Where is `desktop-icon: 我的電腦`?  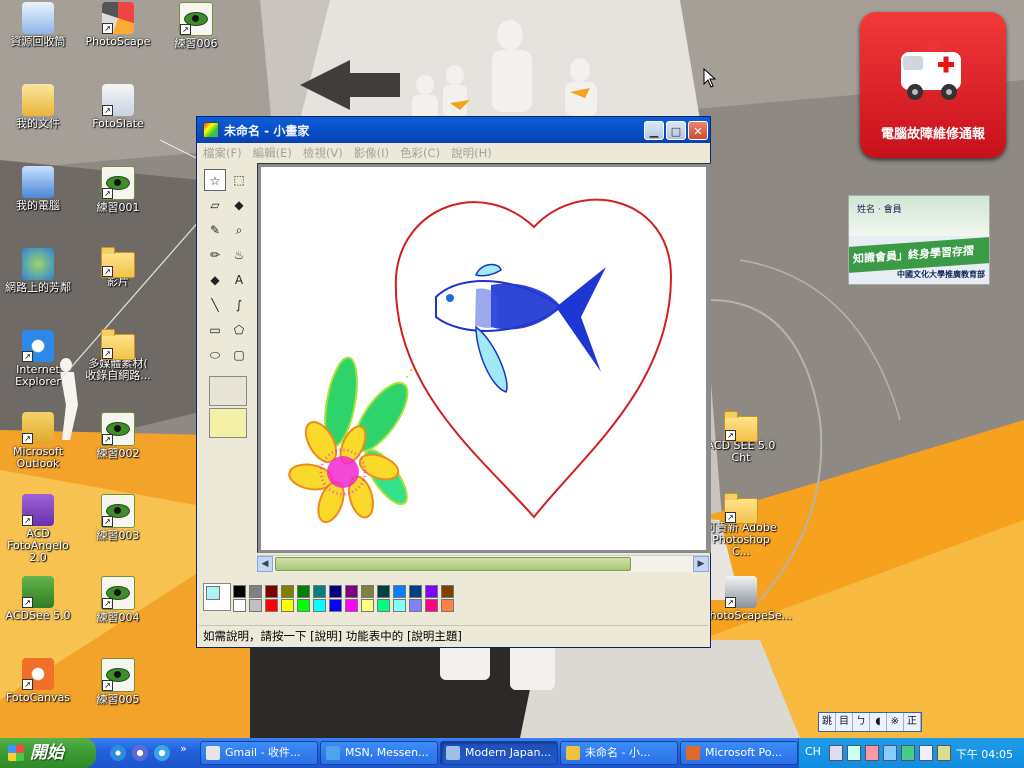 desktop-icon: 我的電腦 is located at coordinates (38, 189).